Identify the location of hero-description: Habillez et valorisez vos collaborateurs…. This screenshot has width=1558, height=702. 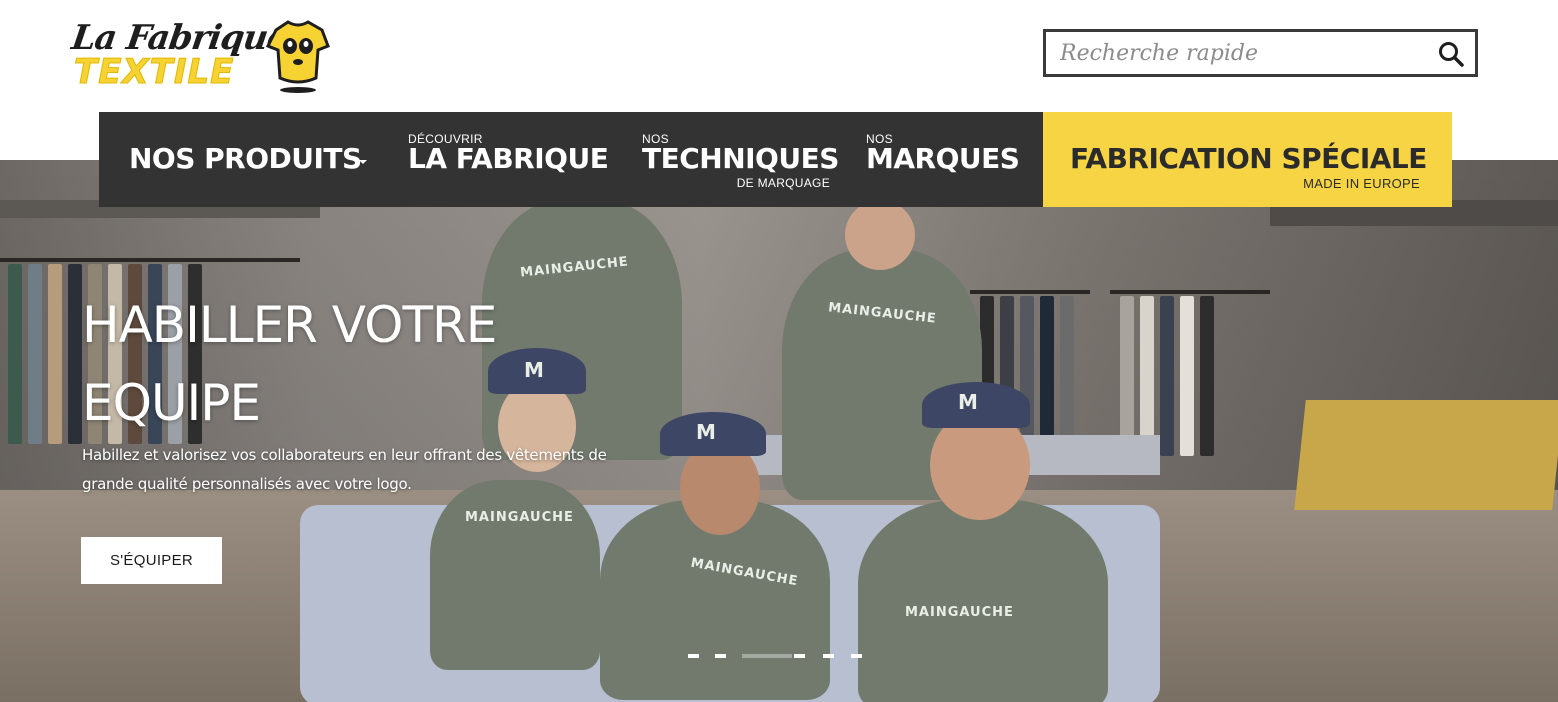
(344, 469).